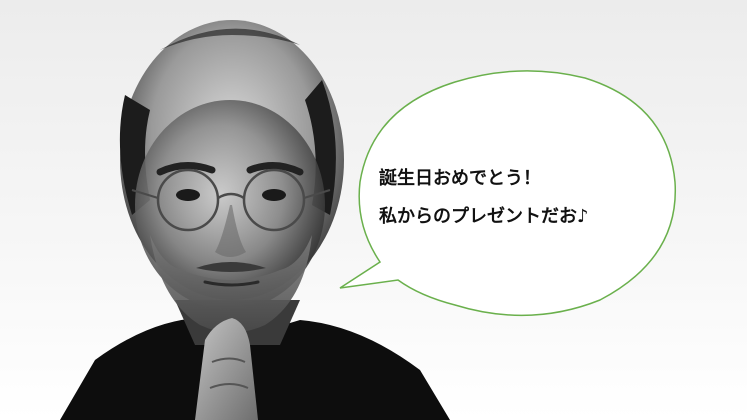 This screenshot has width=747, height=420. I want to click on bubble-line-2: 私からのプレゼントだお♪, so click(484, 216).